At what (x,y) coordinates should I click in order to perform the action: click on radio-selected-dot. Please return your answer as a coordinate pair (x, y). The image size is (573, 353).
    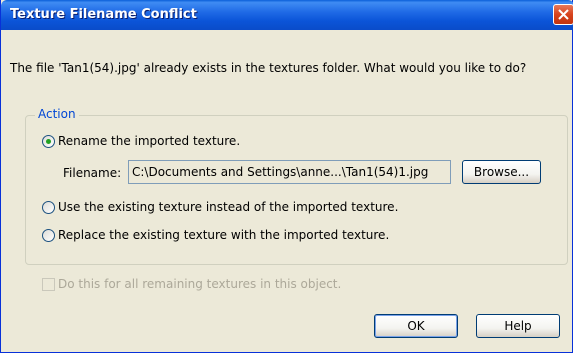
    Looking at the image, I should click on (48, 141).